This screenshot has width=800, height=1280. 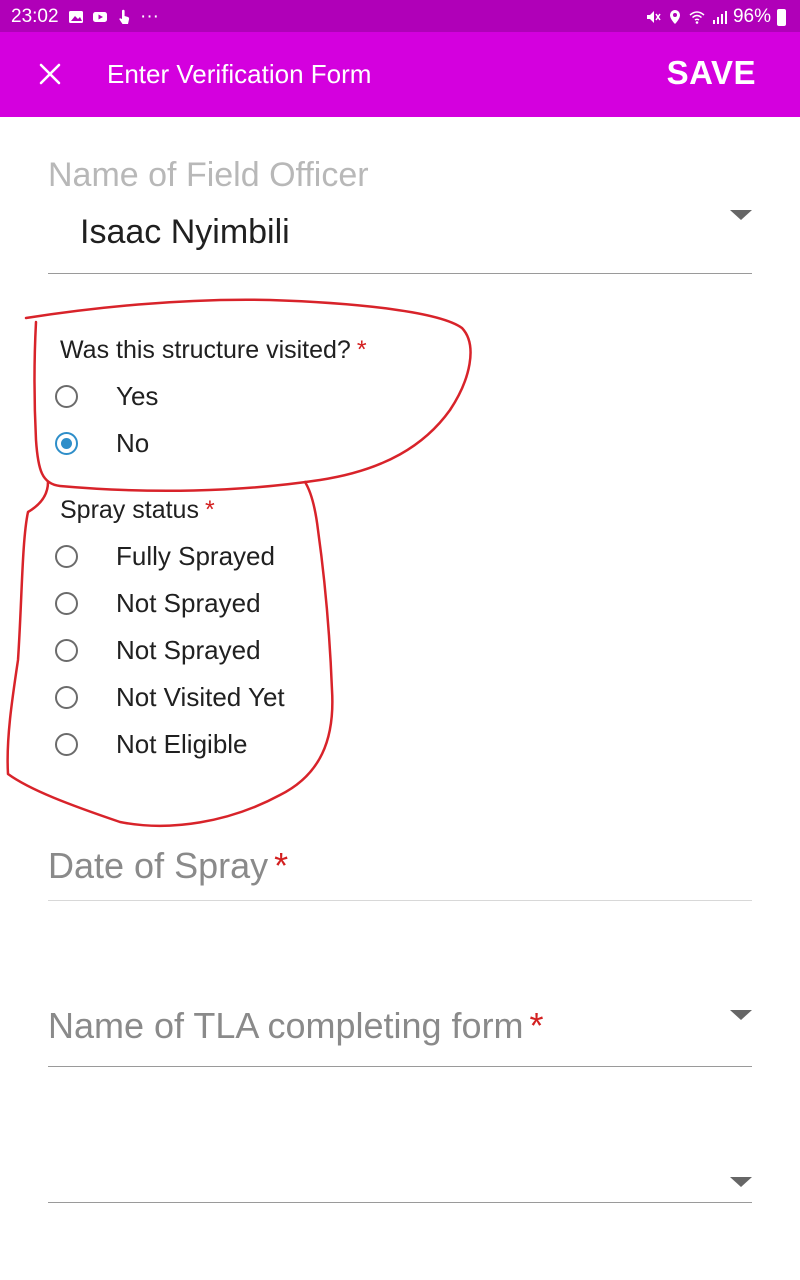 I want to click on empty-dropdown-underline, so click(x=400, y=1202).